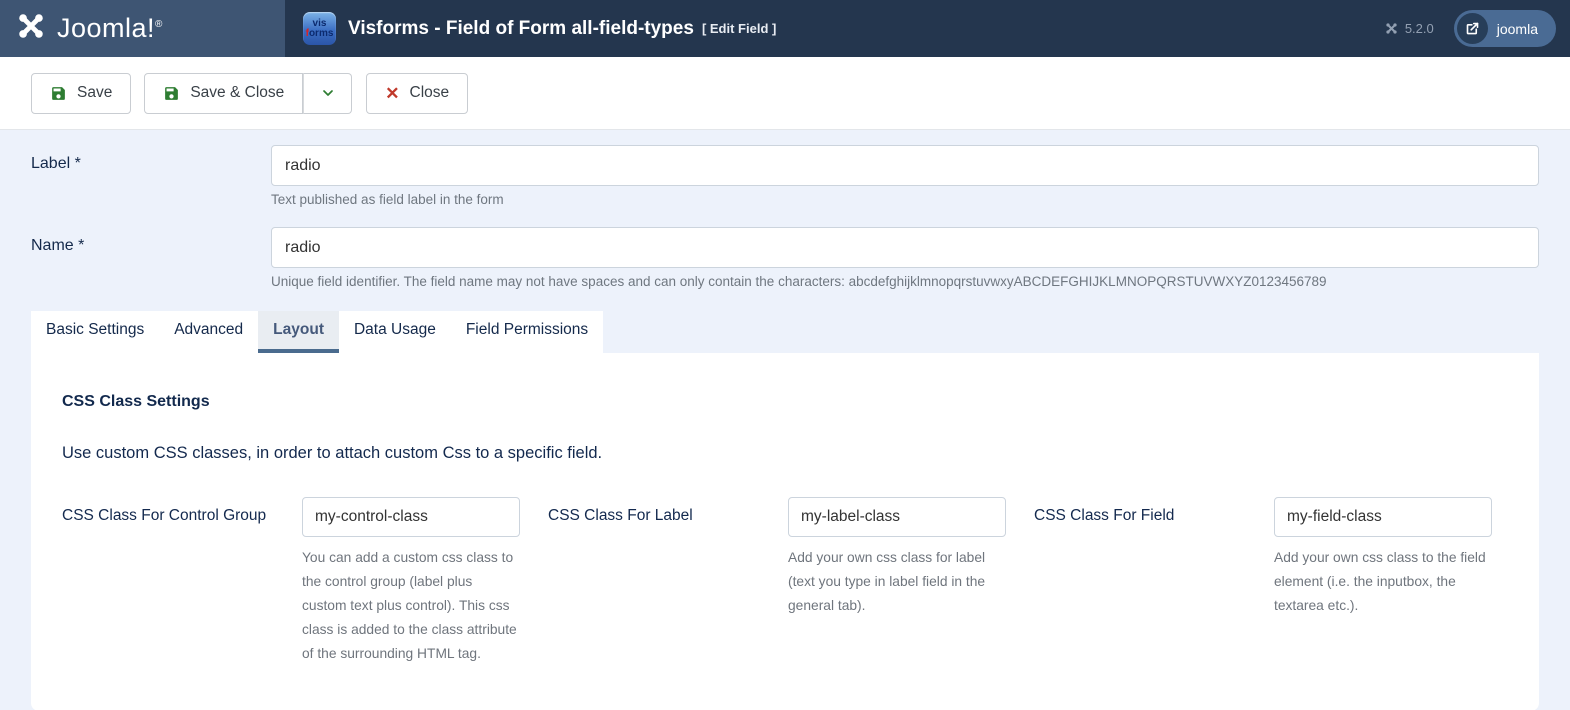 This screenshot has height=710, width=1570. I want to click on css-label-label: CSS Class For Label, so click(620, 515).